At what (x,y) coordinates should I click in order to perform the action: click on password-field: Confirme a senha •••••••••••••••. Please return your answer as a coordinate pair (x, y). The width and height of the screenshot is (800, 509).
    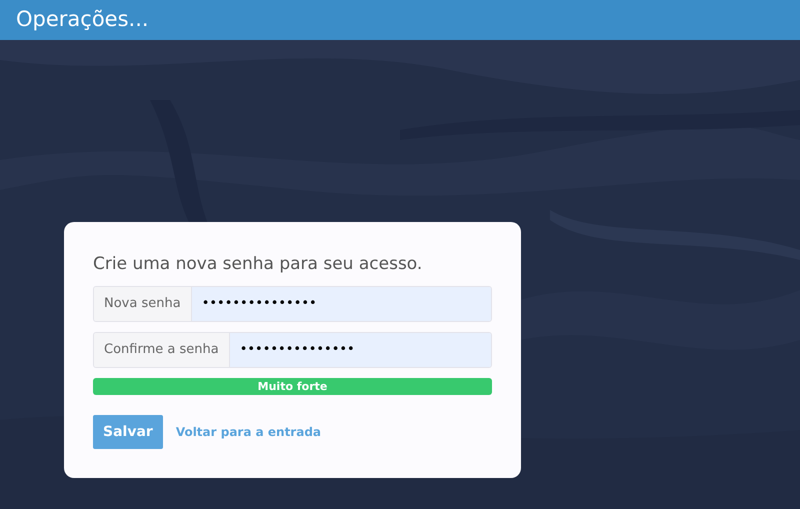
    Looking at the image, I should click on (292, 350).